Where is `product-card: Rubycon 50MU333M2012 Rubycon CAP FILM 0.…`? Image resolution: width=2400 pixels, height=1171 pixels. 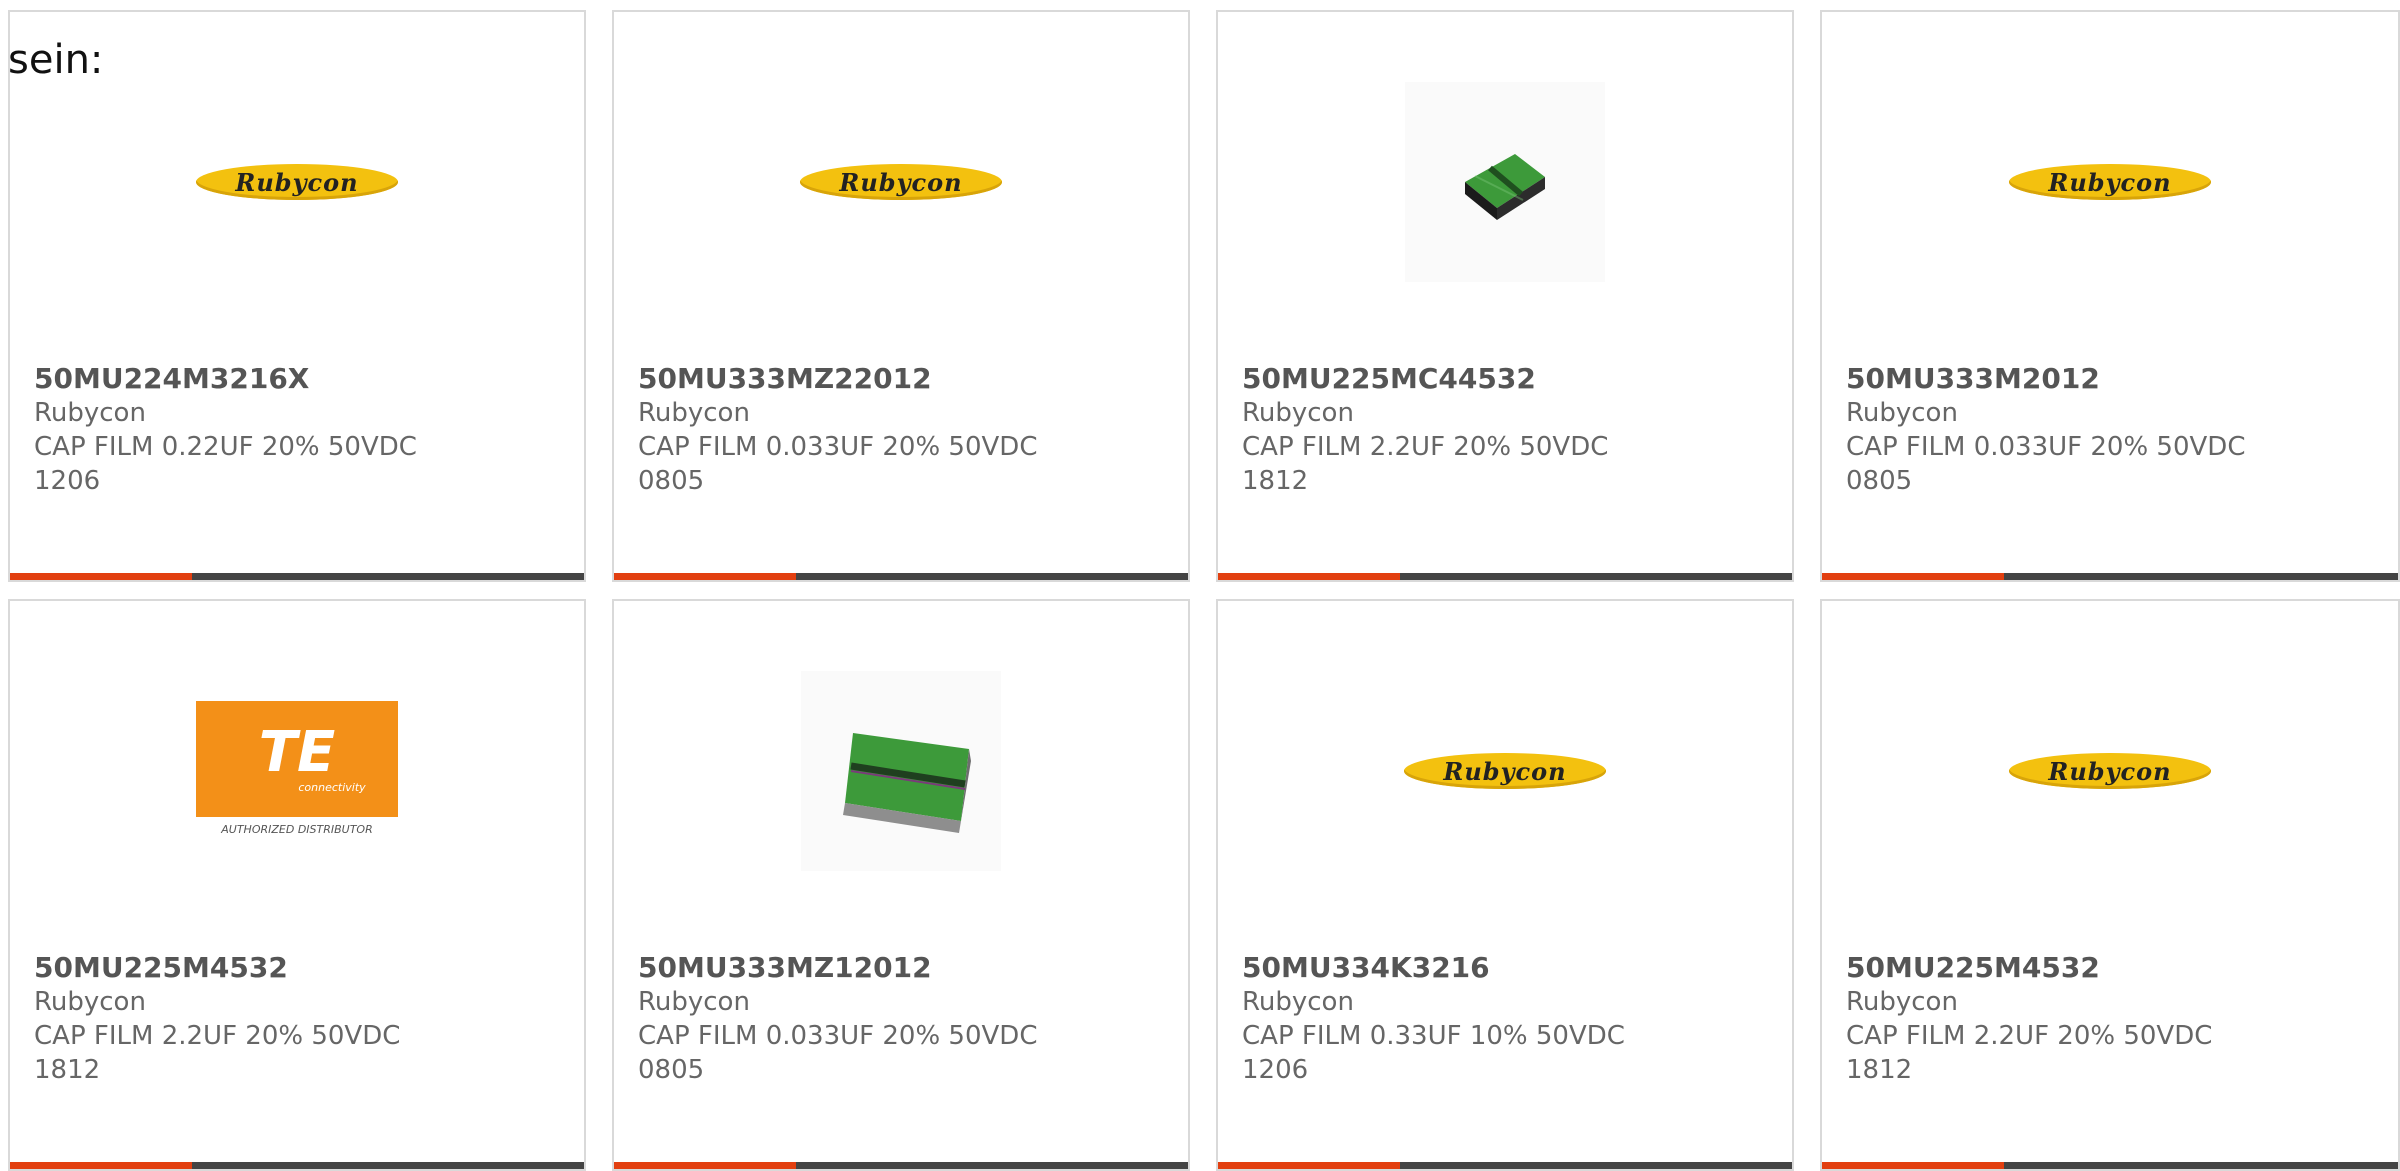 product-card: Rubycon 50MU333M2012 Rubycon CAP FILM 0.… is located at coordinates (2110, 296).